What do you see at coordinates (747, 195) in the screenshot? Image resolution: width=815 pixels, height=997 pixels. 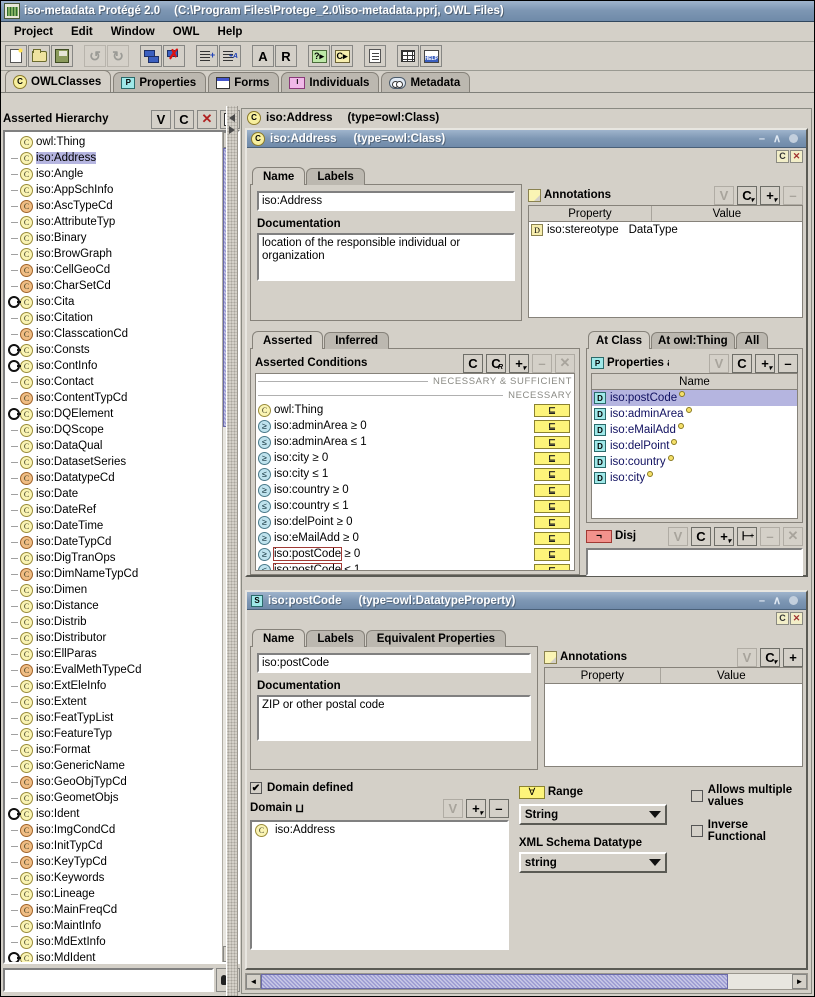 I see `annotation-create-button: C ▾` at bounding box center [747, 195].